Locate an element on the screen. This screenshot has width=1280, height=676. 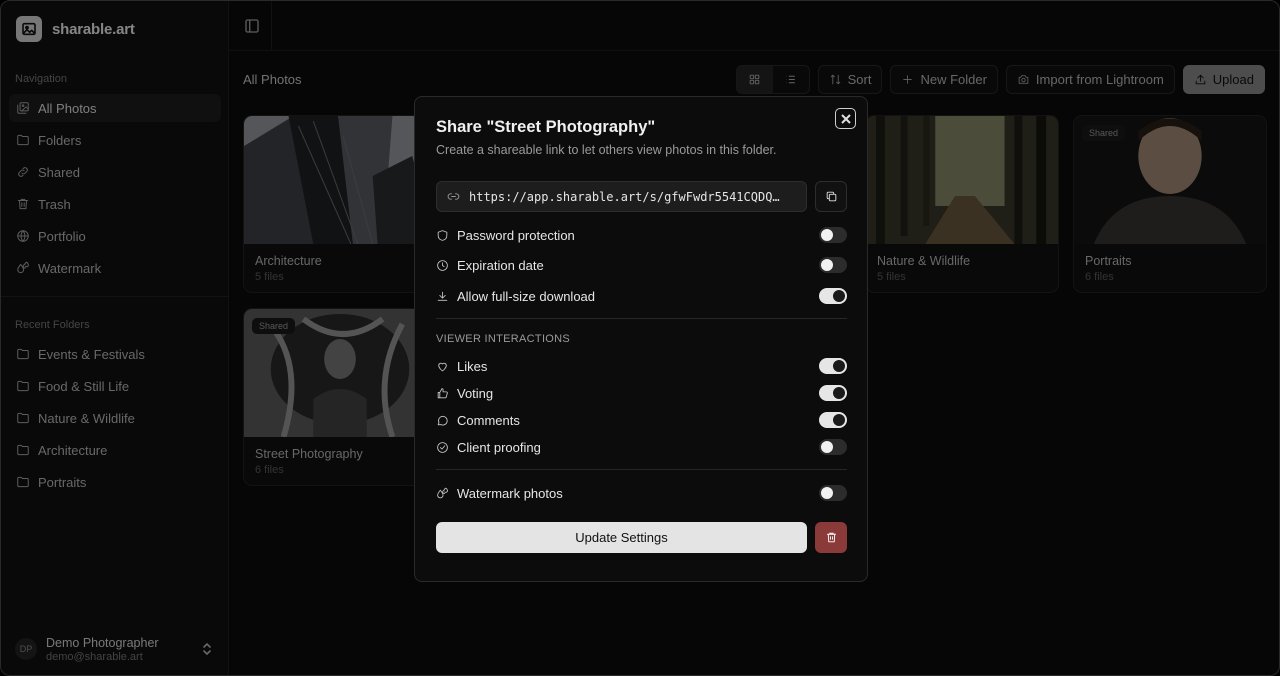
setting-label: Watermark photos is located at coordinates (510, 493).